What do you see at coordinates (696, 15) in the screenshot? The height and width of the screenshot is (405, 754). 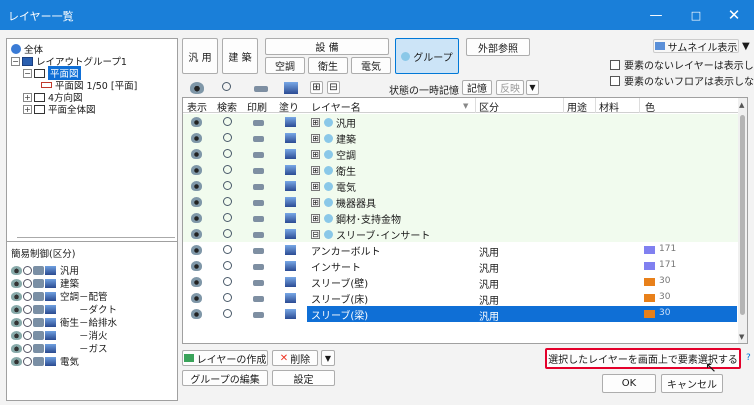 I see `maximize-button: □` at bounding box center [696, 15].